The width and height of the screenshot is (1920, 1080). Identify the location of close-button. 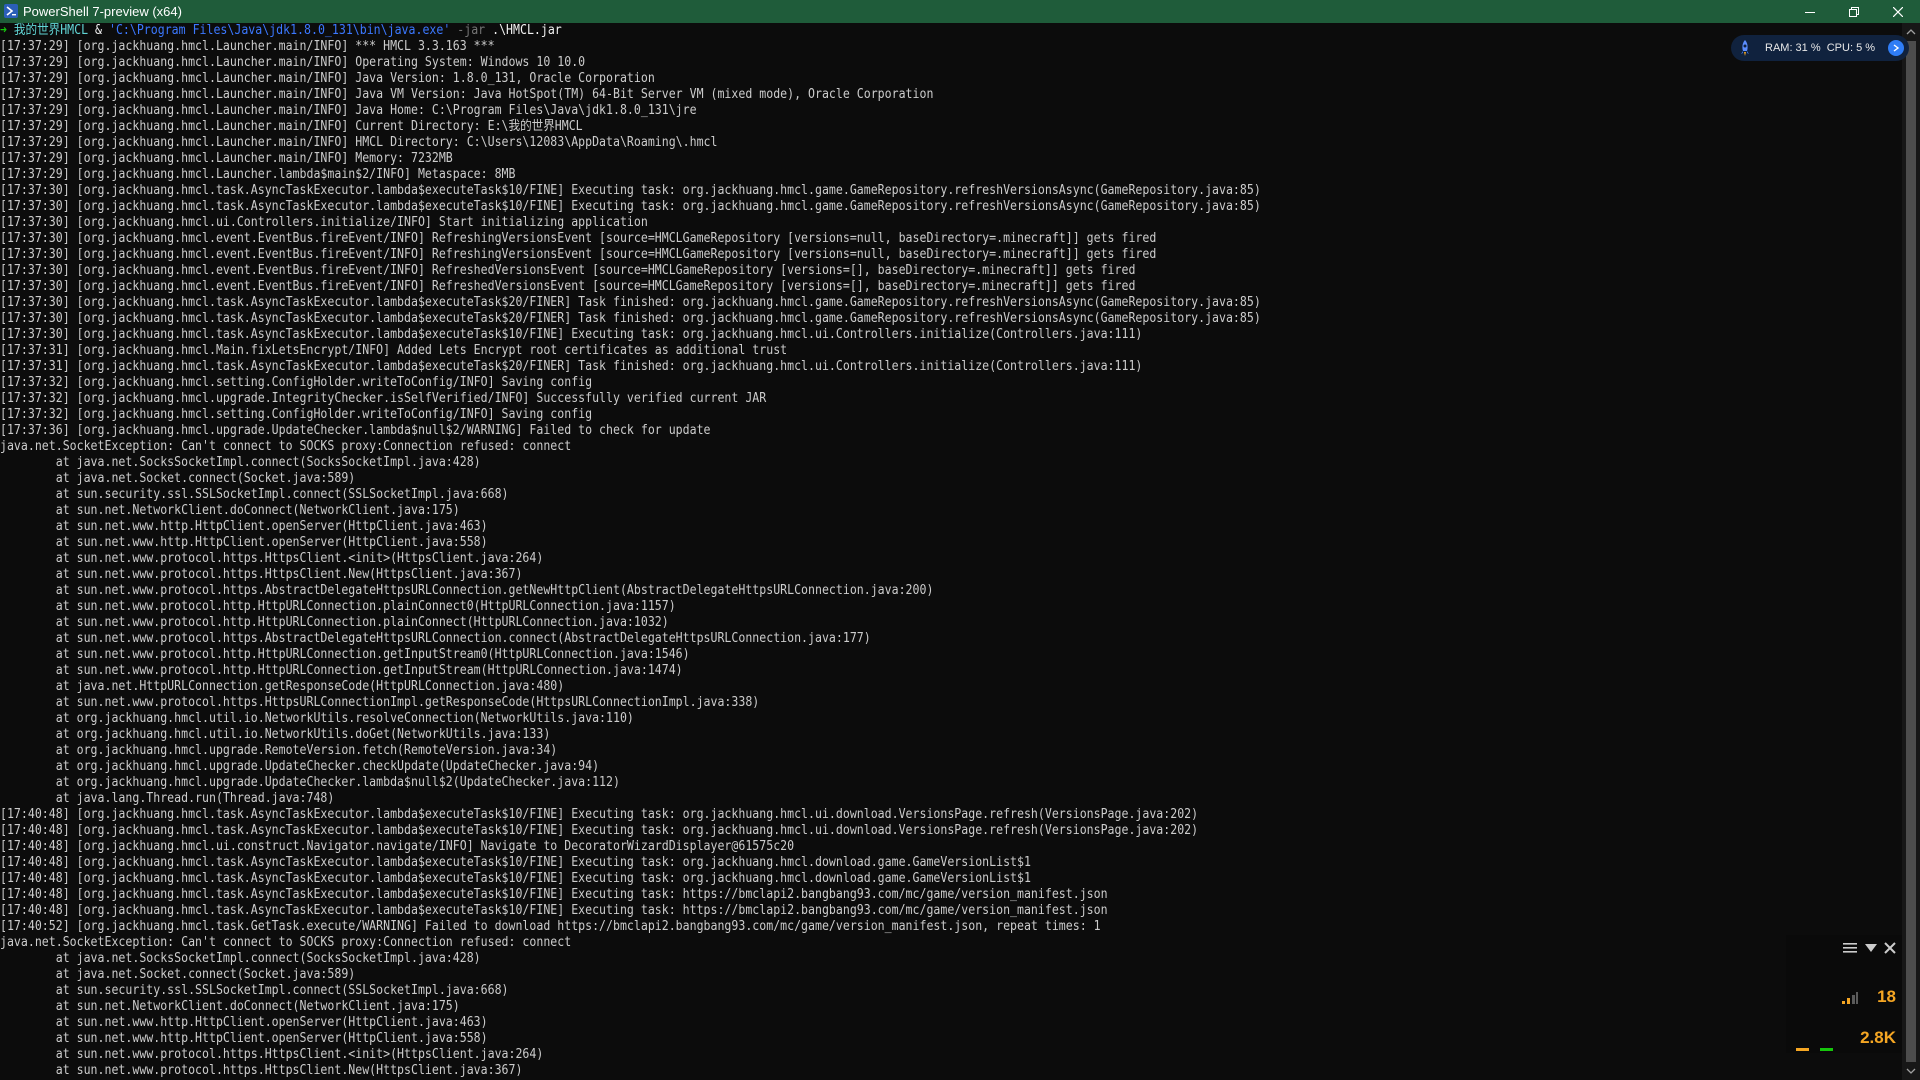
(1898, 11).